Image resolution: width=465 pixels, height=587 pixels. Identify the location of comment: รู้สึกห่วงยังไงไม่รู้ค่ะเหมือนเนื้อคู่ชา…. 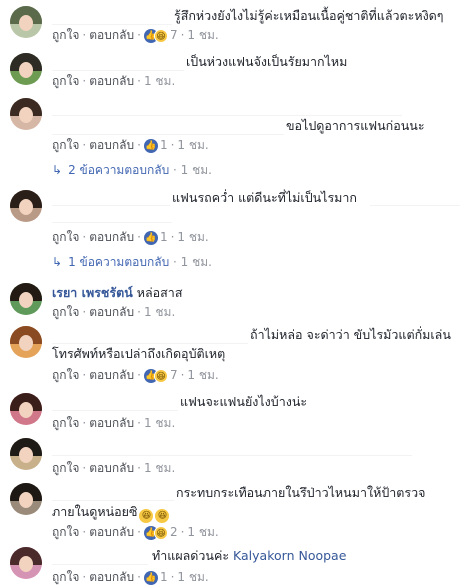
(232, 24).